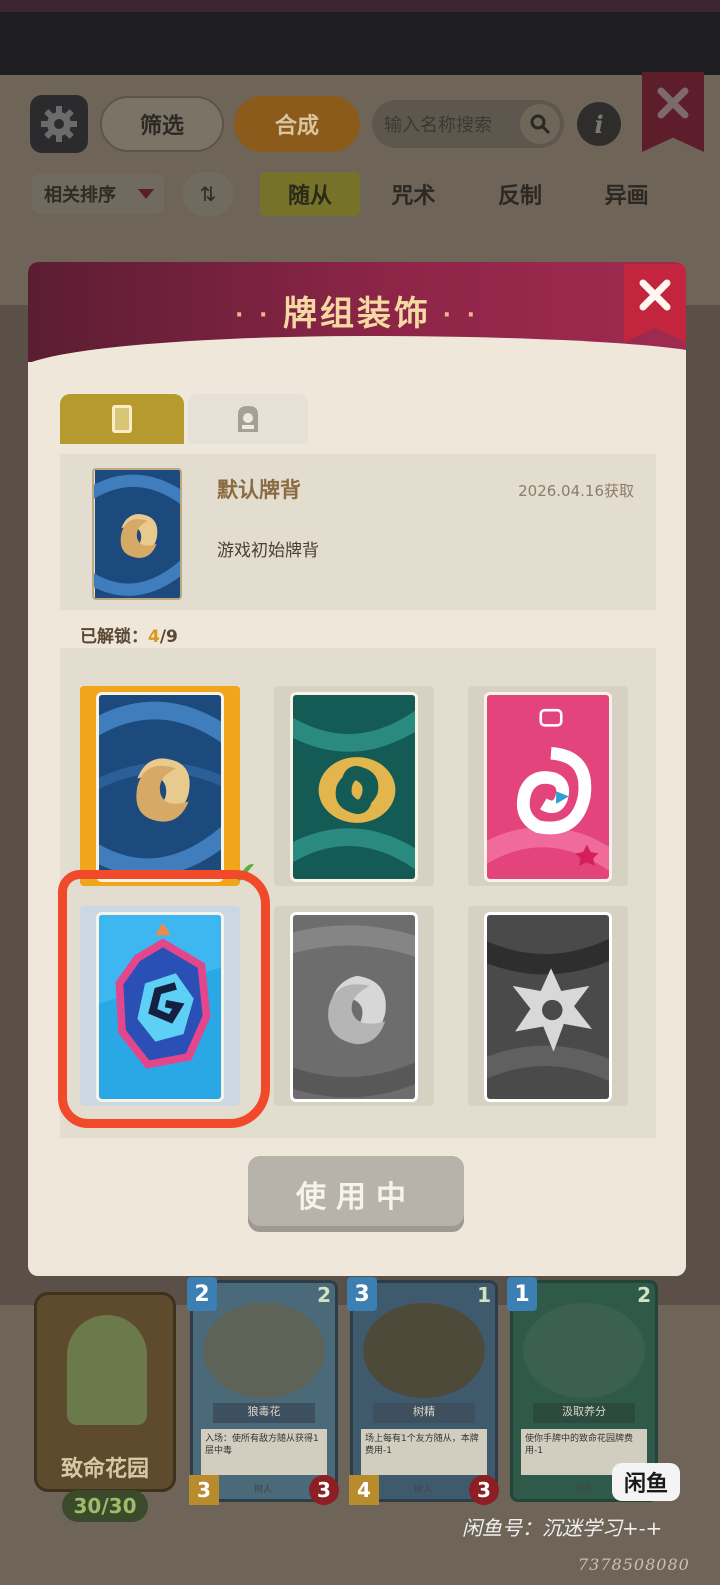  I want to click on unlocked-counter: 已解锁：4/9, so click(129, 637).